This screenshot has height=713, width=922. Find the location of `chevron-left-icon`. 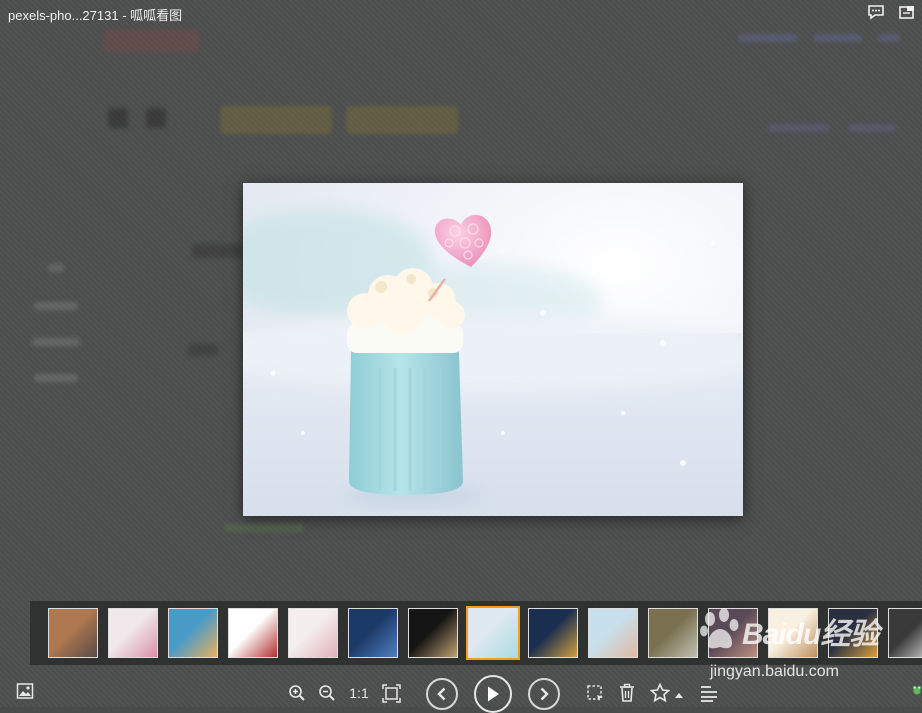

chevron-left-icon is located at coordinates (441, 694).